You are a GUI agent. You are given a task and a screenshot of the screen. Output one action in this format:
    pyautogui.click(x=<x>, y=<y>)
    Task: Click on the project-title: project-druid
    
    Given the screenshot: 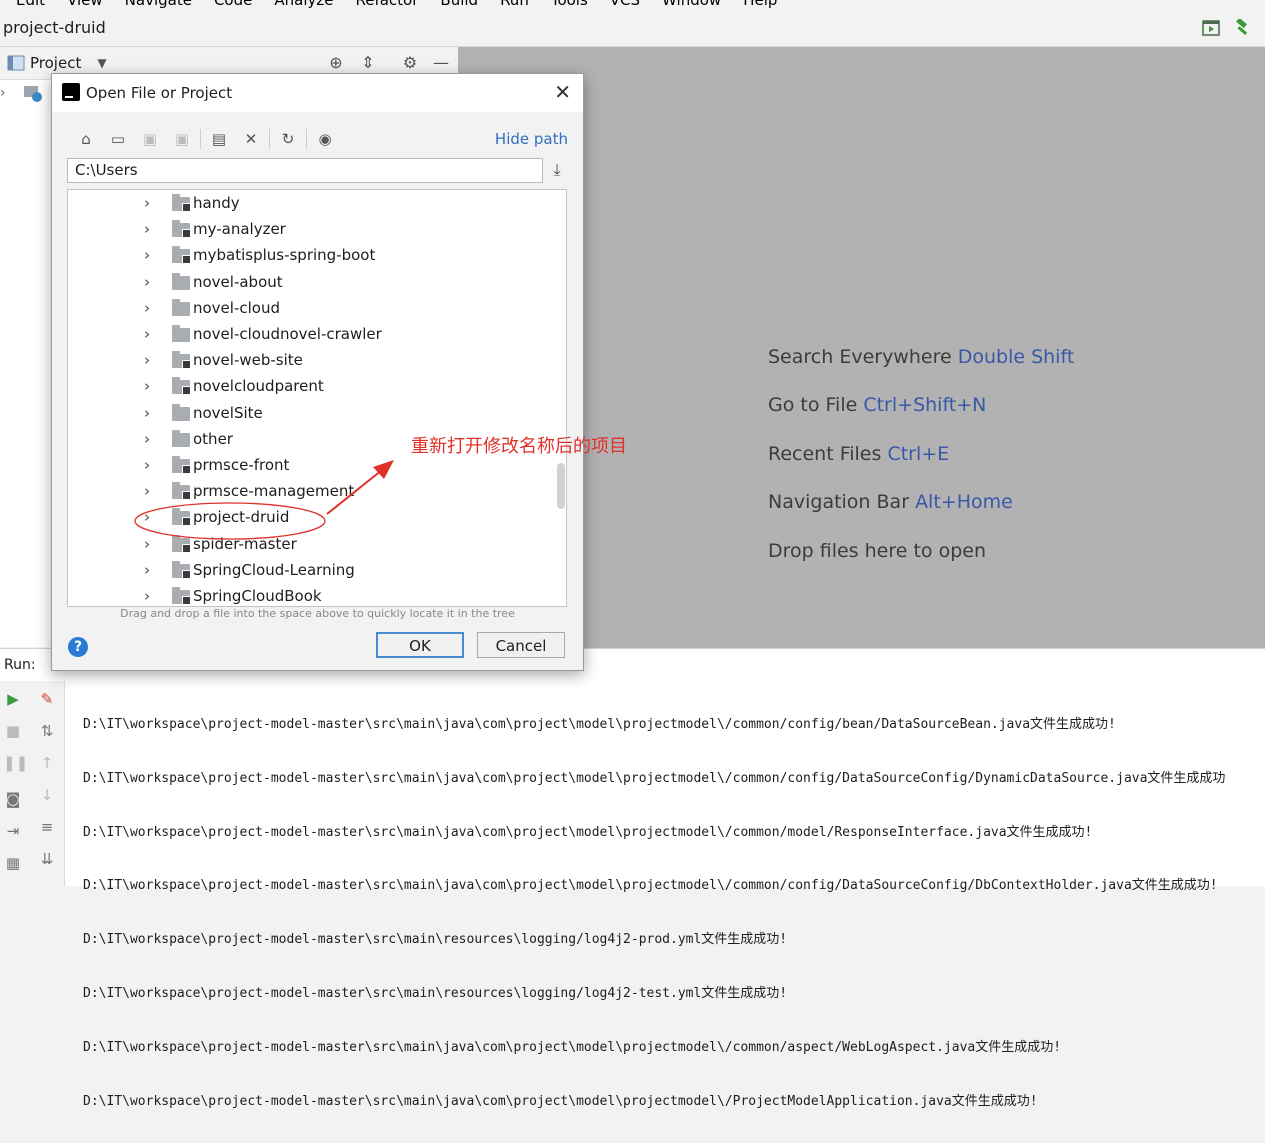 What is the action you would take?
    pyautogui.click(x=54, y=27)
    